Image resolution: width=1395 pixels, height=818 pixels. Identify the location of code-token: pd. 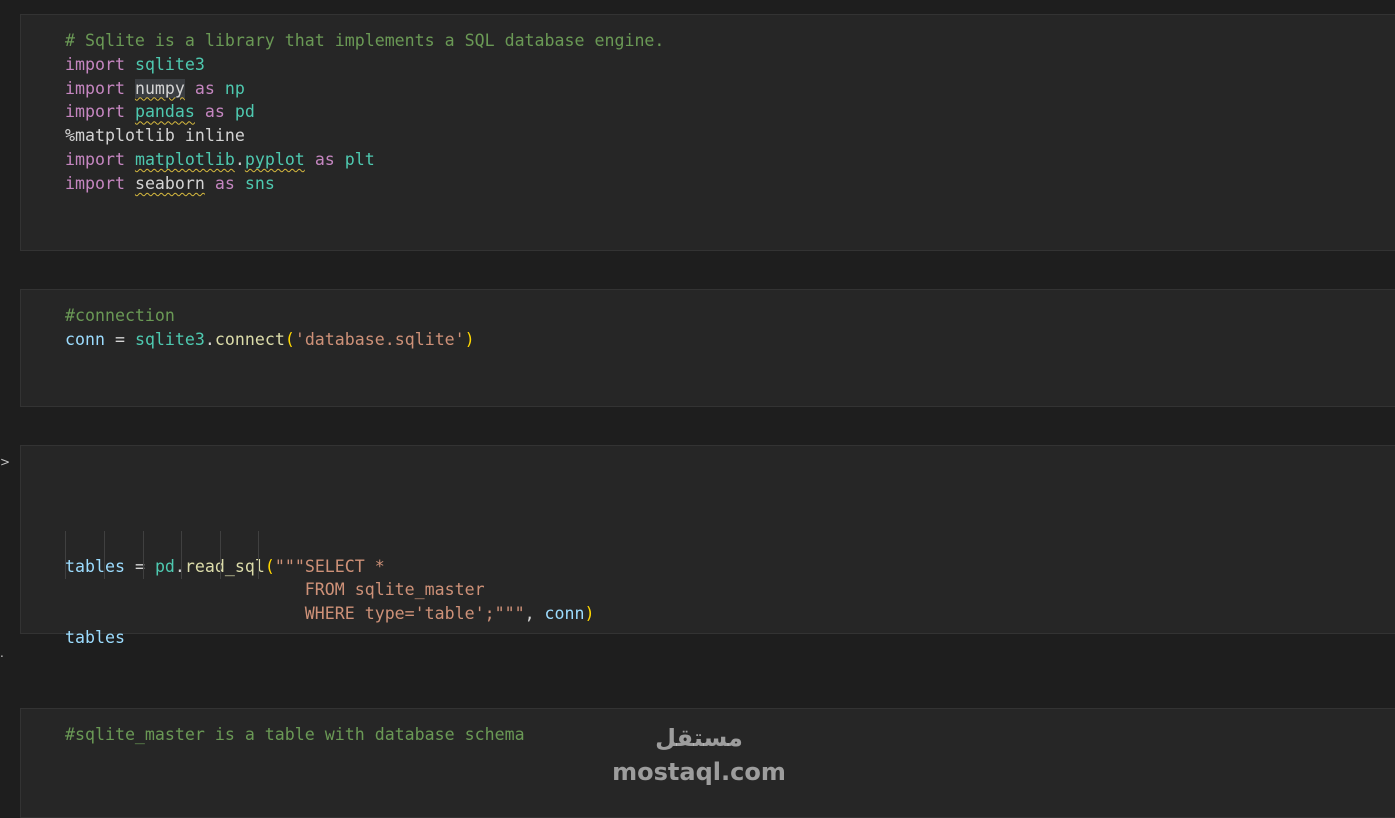
(244, 112).